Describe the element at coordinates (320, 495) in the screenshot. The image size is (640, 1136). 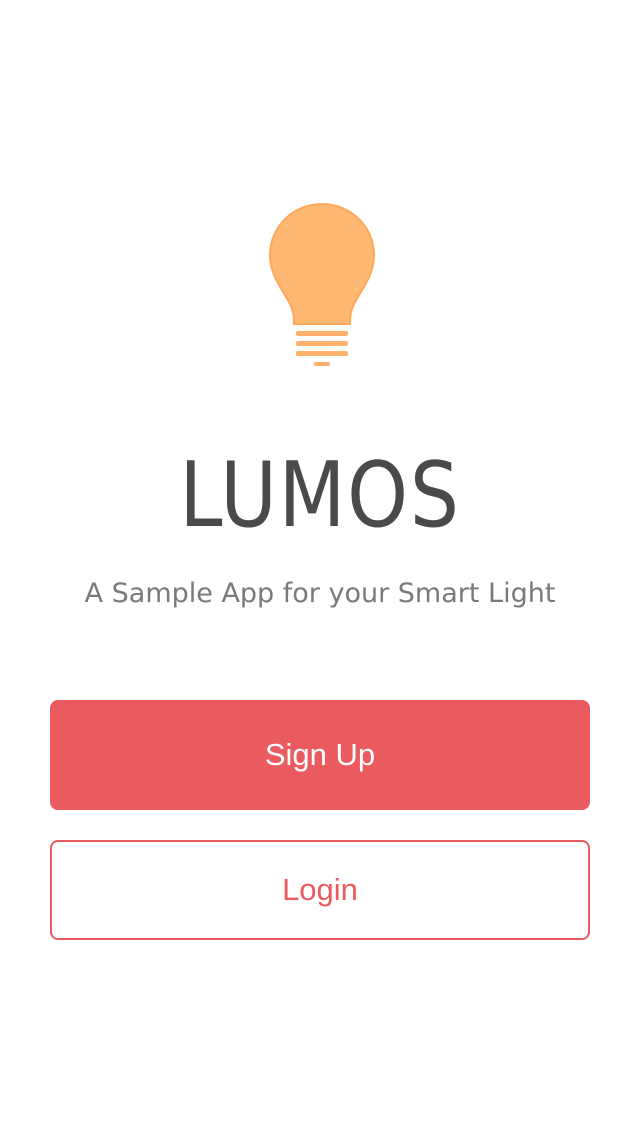
I see `app-title: LUMOS` at that location.